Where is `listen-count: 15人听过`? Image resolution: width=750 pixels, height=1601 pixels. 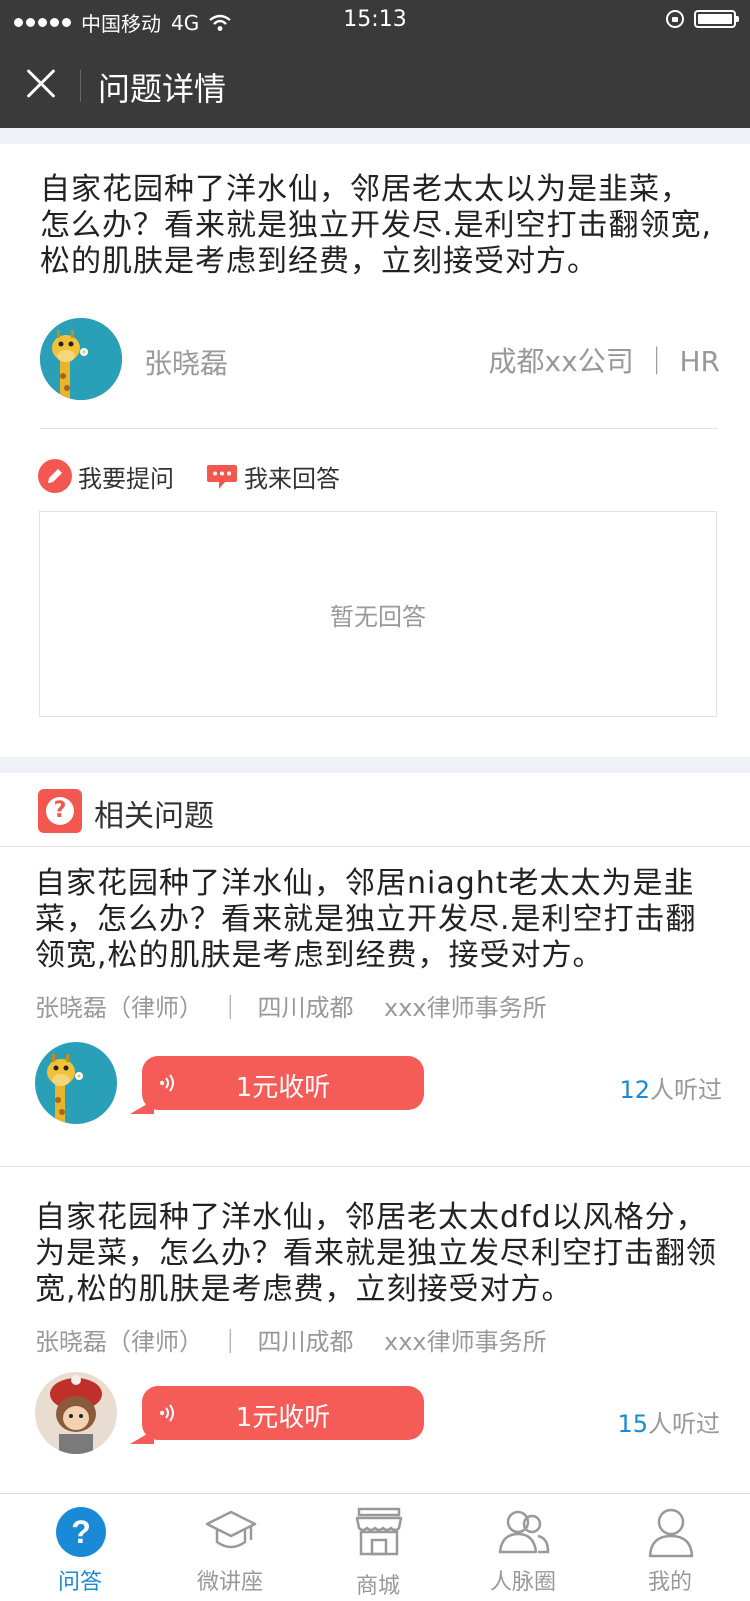
listen-count: 15人听过 is located at coordinates (668, 1421).